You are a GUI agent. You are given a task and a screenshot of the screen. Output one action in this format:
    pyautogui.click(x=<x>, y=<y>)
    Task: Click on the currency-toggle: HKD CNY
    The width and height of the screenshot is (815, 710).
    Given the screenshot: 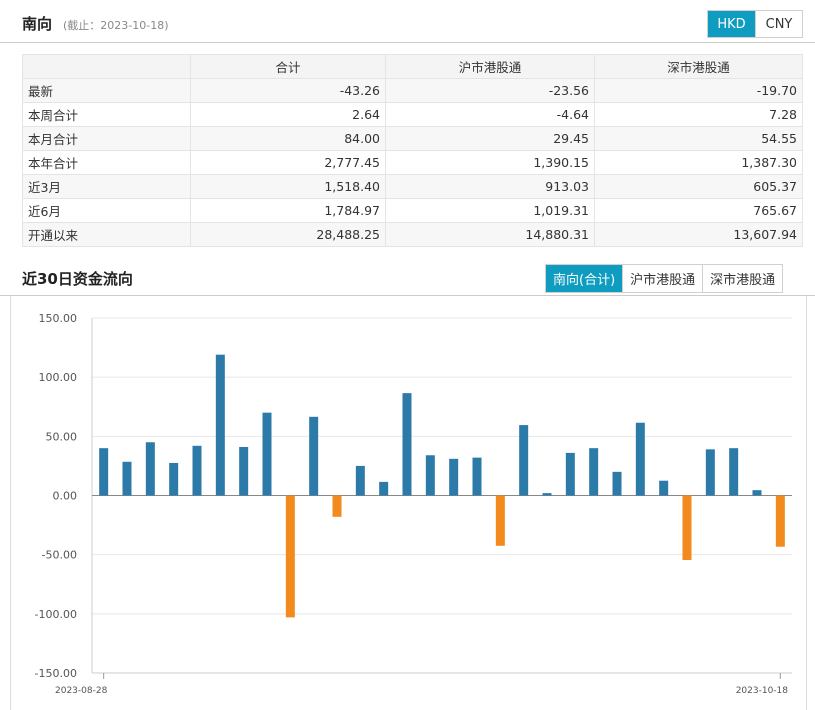 What is the action you would take?
    pyautogui.click(x=755, y=24)
    